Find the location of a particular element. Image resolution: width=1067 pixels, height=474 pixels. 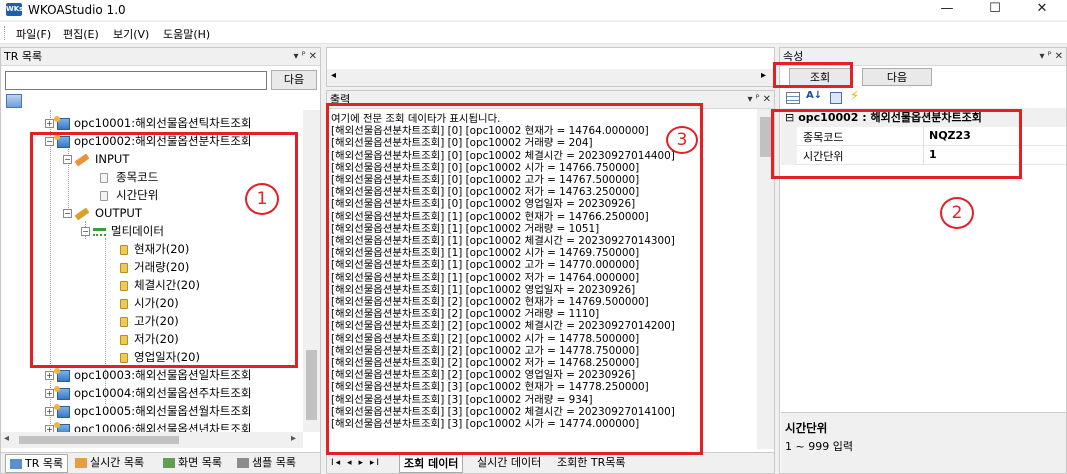

tab-realtime-list: 실시간 목록 is located at coordinates (109, 463).